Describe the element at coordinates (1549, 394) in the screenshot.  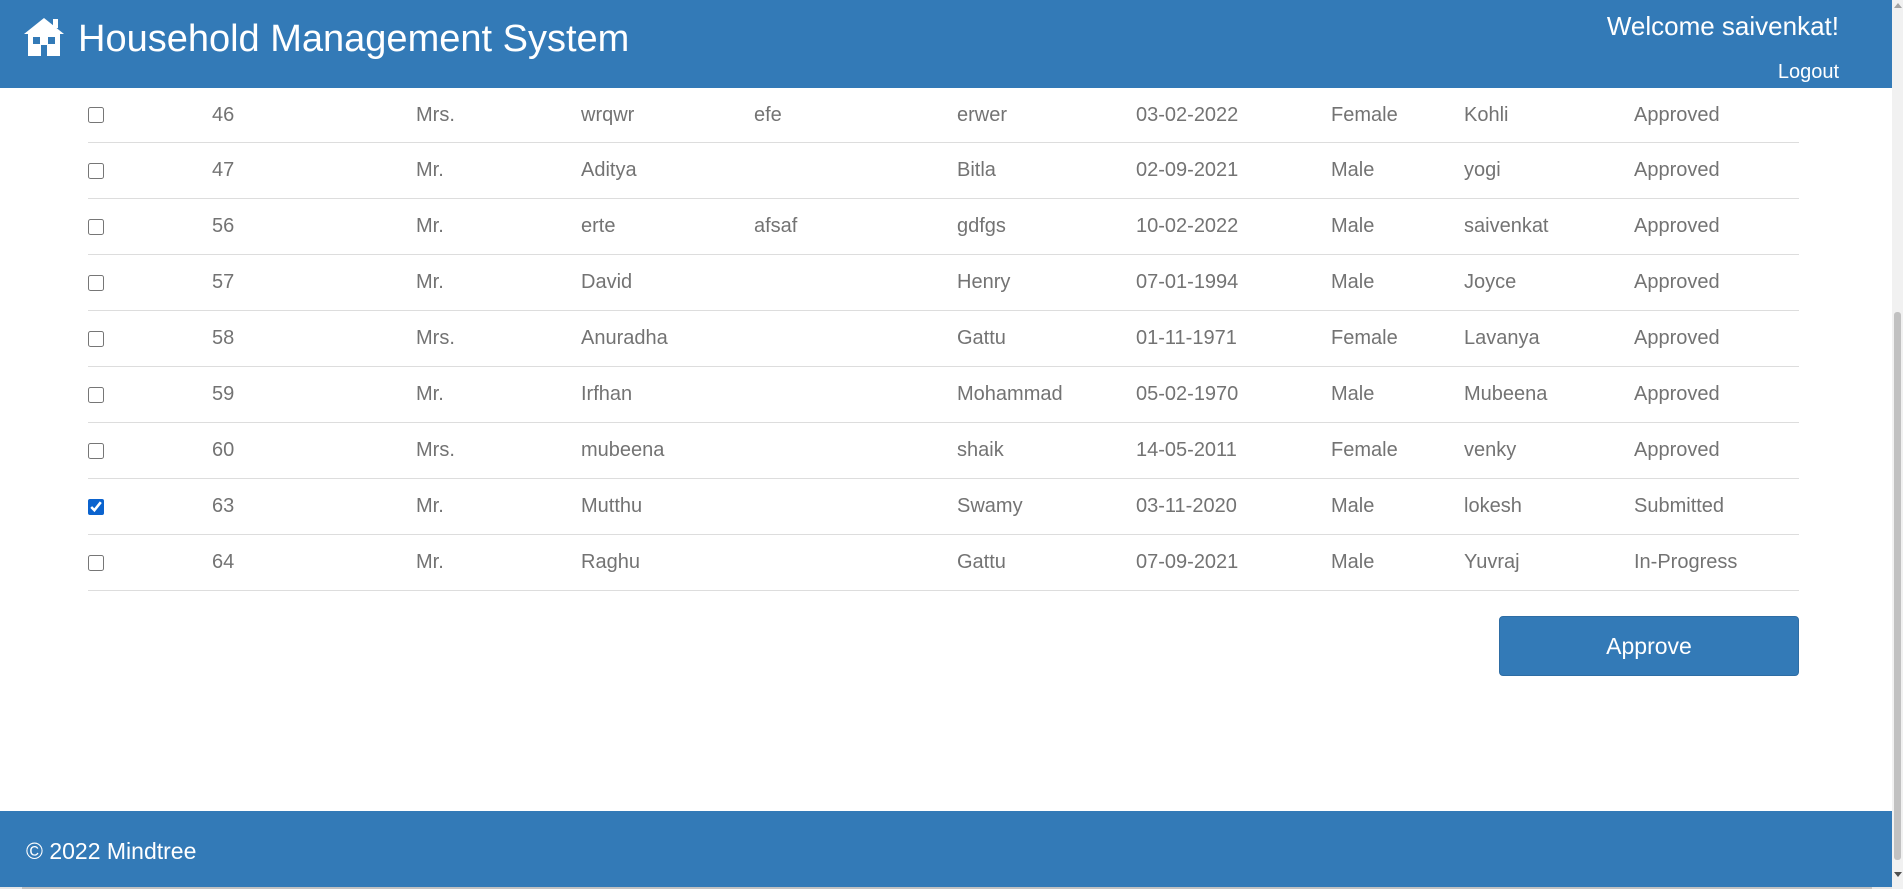
I see `cell-relation: Mubeena` at that location.